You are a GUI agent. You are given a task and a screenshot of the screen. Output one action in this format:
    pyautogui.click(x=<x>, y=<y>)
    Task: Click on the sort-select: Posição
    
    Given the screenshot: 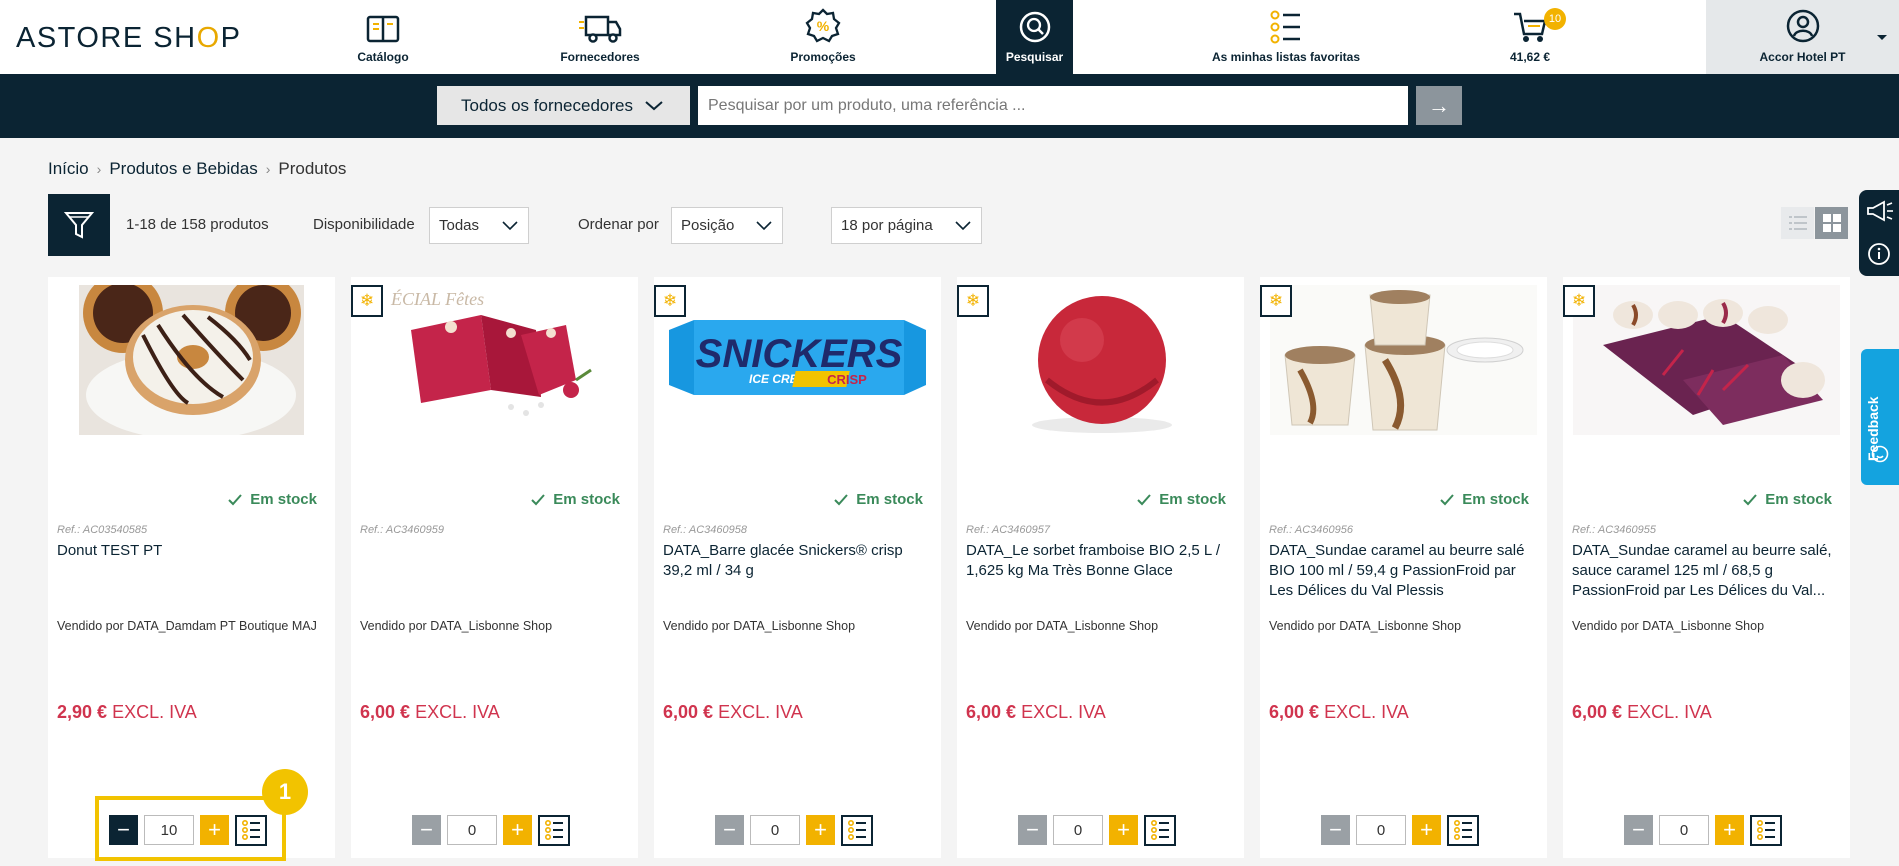 What is the action you would take?
    pyautogui.click(x=727, y=225)
    